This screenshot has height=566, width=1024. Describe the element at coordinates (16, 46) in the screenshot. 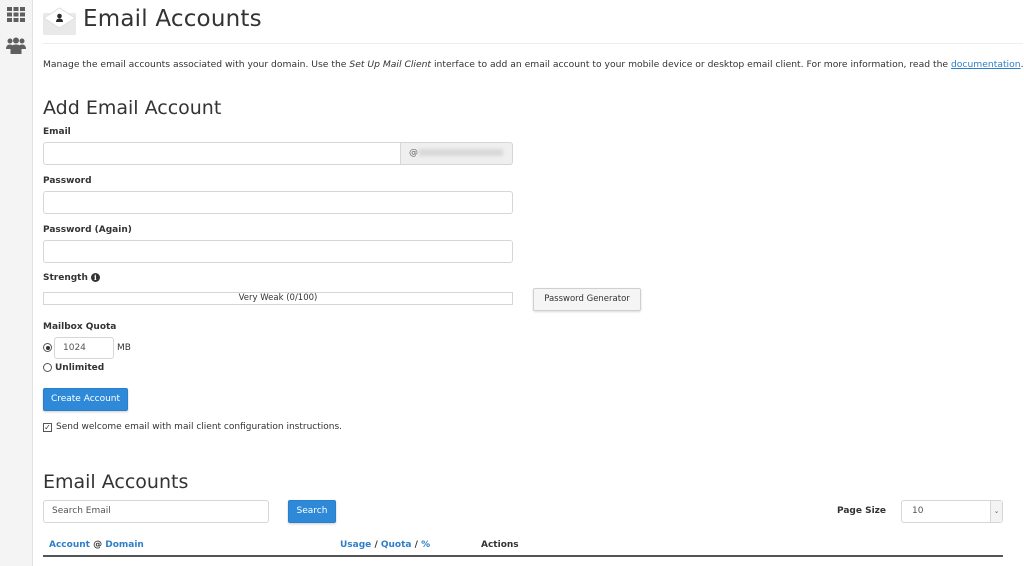

I see `users-icon` at that location.